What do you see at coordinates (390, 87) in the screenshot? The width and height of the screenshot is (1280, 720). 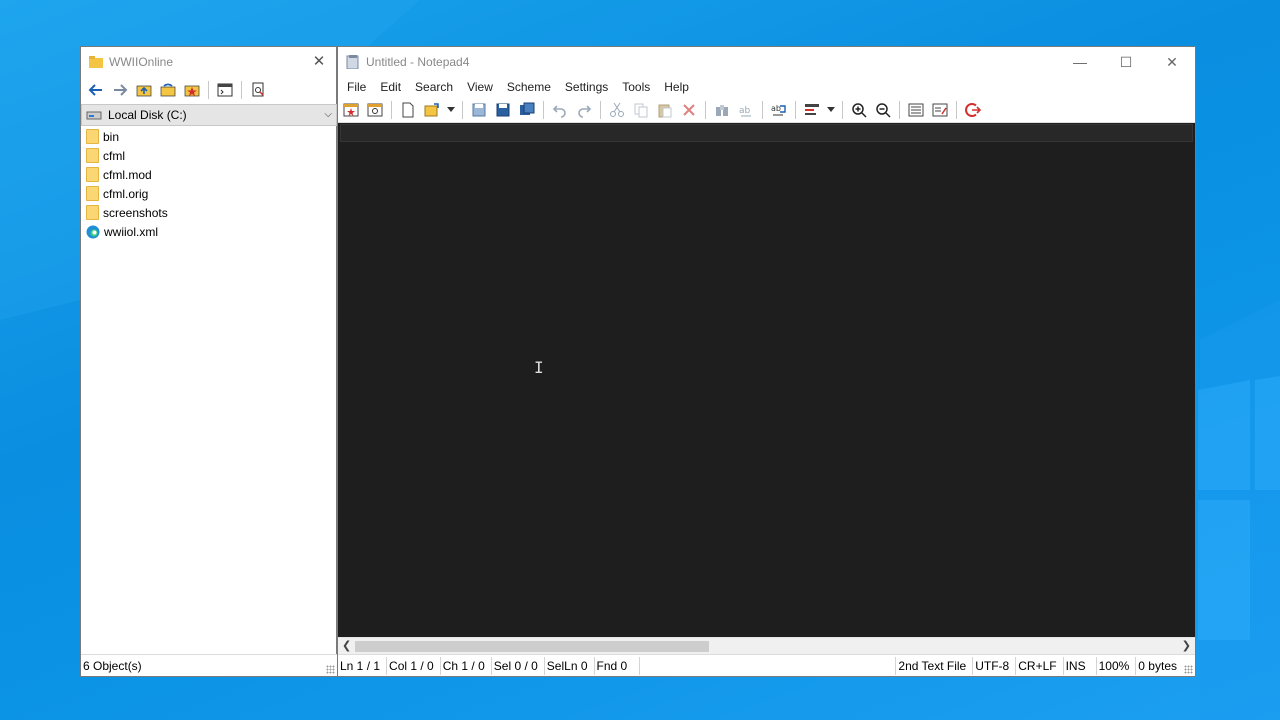 I see `menu-edit: Edit` at bounding box center [390, 87].